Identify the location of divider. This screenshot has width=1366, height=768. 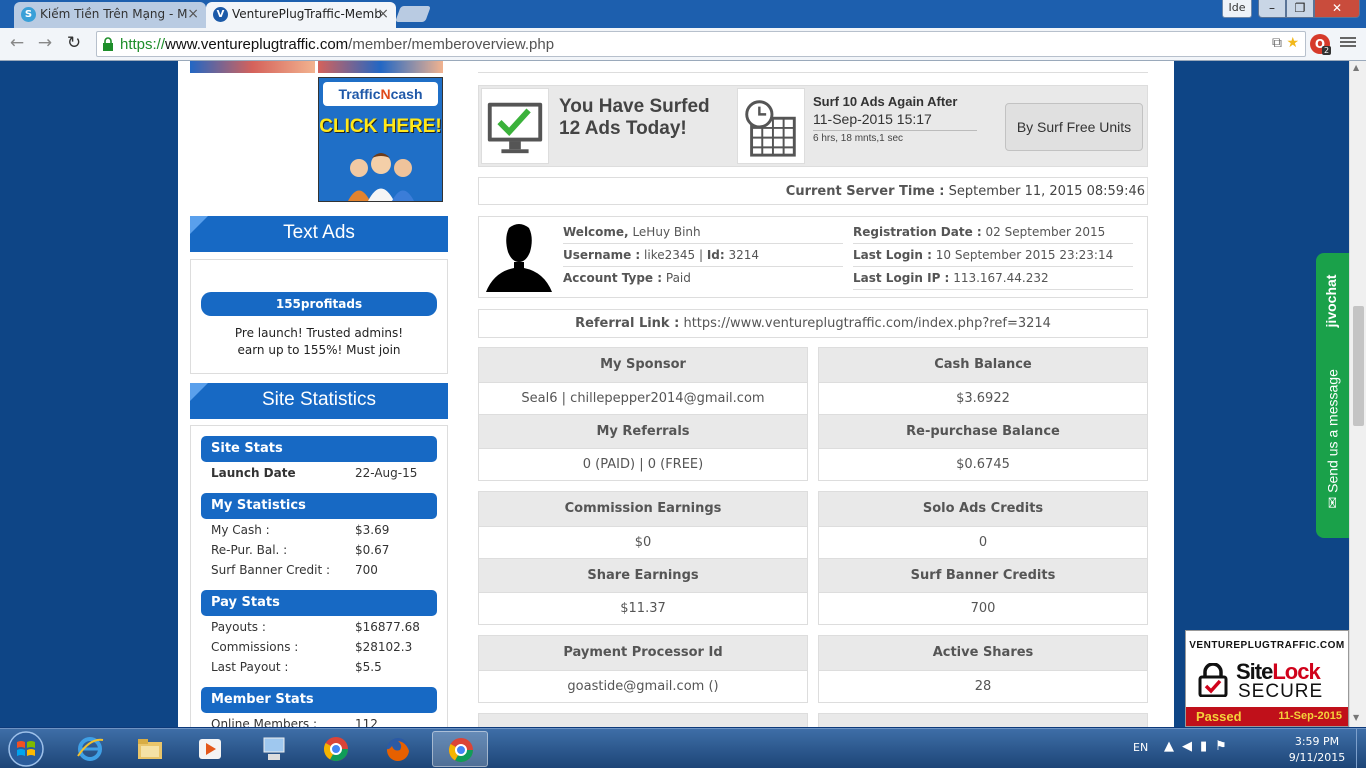
(813, 67).